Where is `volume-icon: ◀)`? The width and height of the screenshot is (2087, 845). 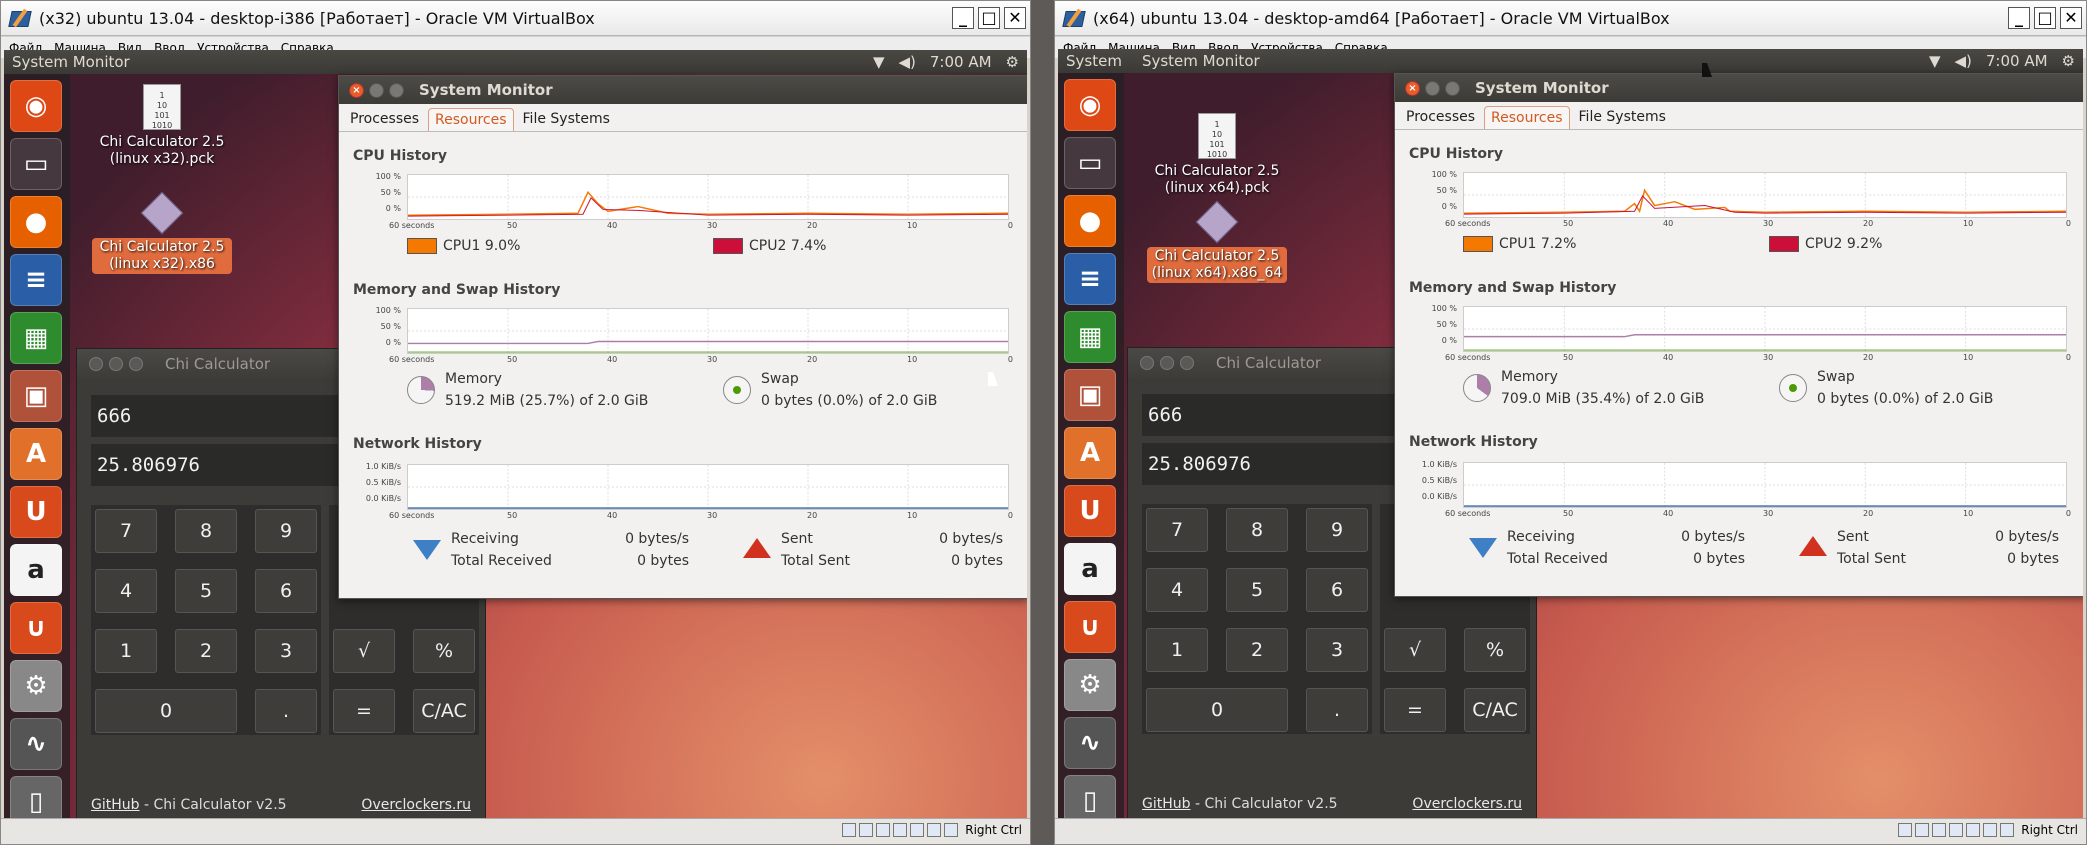
volume-icon: ◀) is located at coordinates (907, 62).